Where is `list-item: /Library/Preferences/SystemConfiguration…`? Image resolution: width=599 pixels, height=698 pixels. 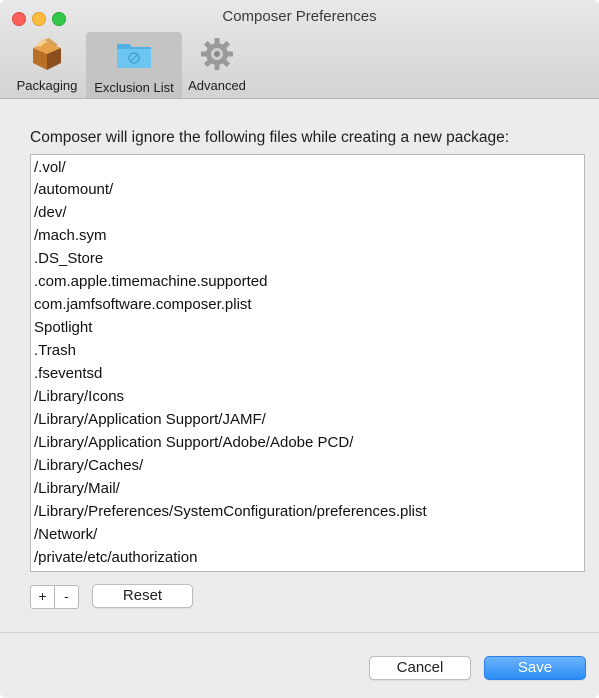 list-item: /Library/Preferences/SystemConfiguration… is located at coordinates (230, 512).